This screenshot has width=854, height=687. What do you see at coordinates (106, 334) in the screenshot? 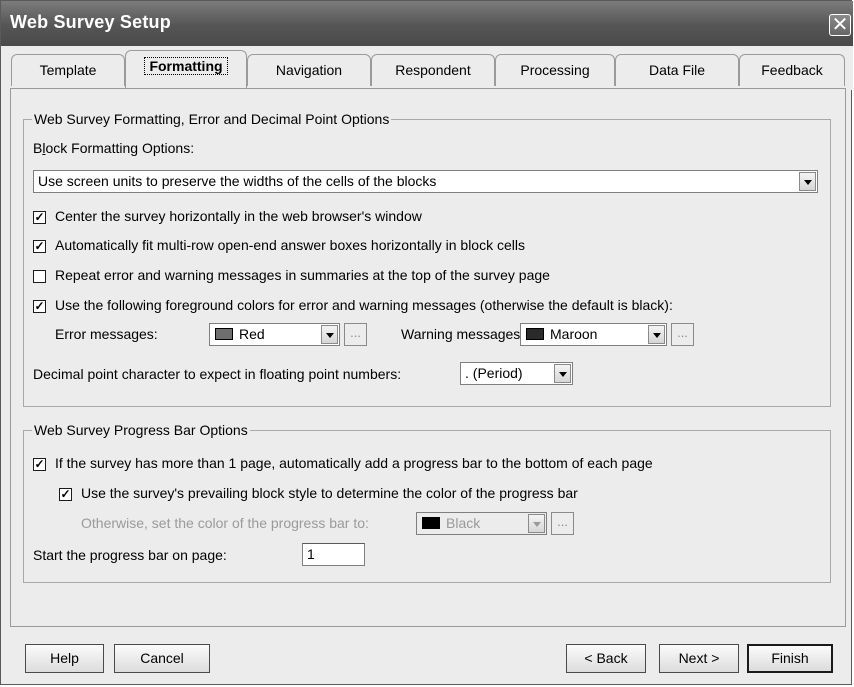
I see `error-messages-label: Error messages:` at bounding box center [106, 334].